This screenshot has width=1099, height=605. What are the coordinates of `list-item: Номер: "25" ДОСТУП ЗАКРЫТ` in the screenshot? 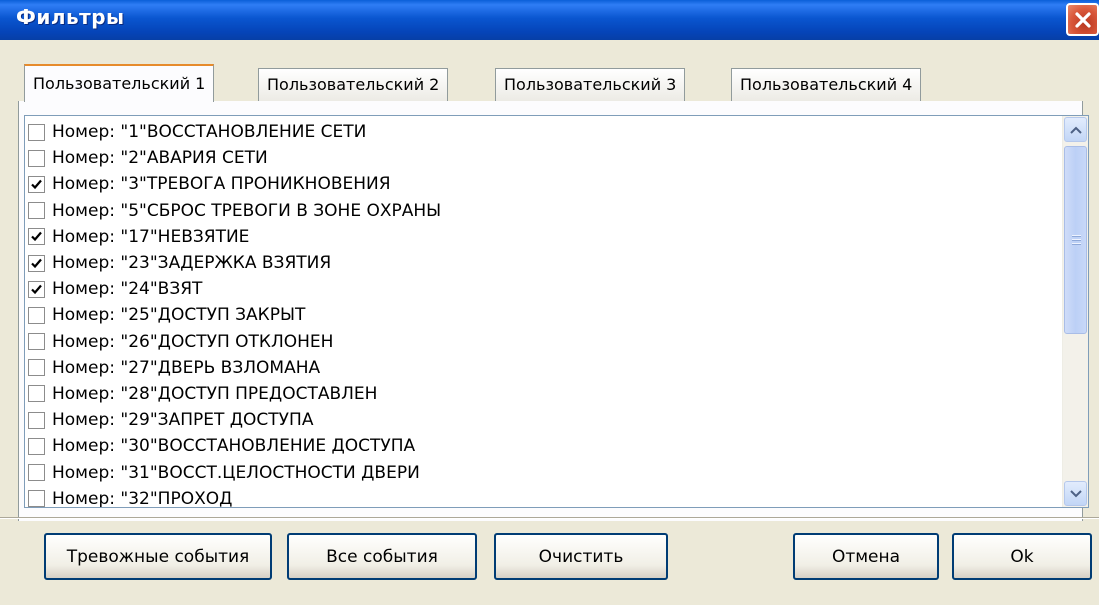 It's located at (234, 315).